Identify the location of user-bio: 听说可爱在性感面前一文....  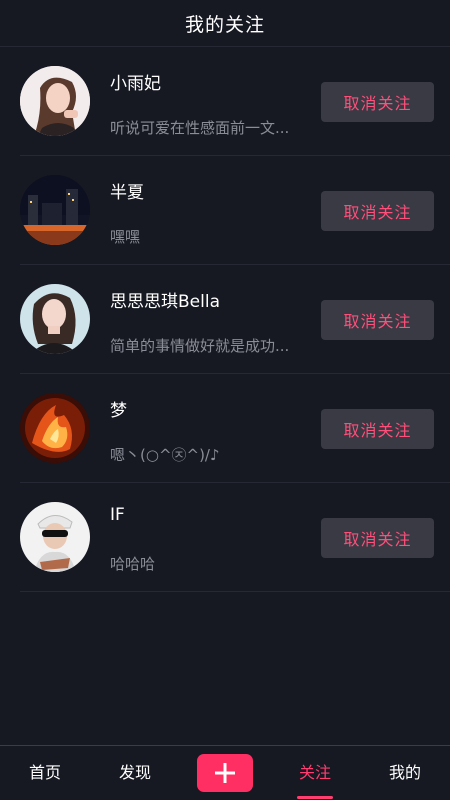
(200, 128).